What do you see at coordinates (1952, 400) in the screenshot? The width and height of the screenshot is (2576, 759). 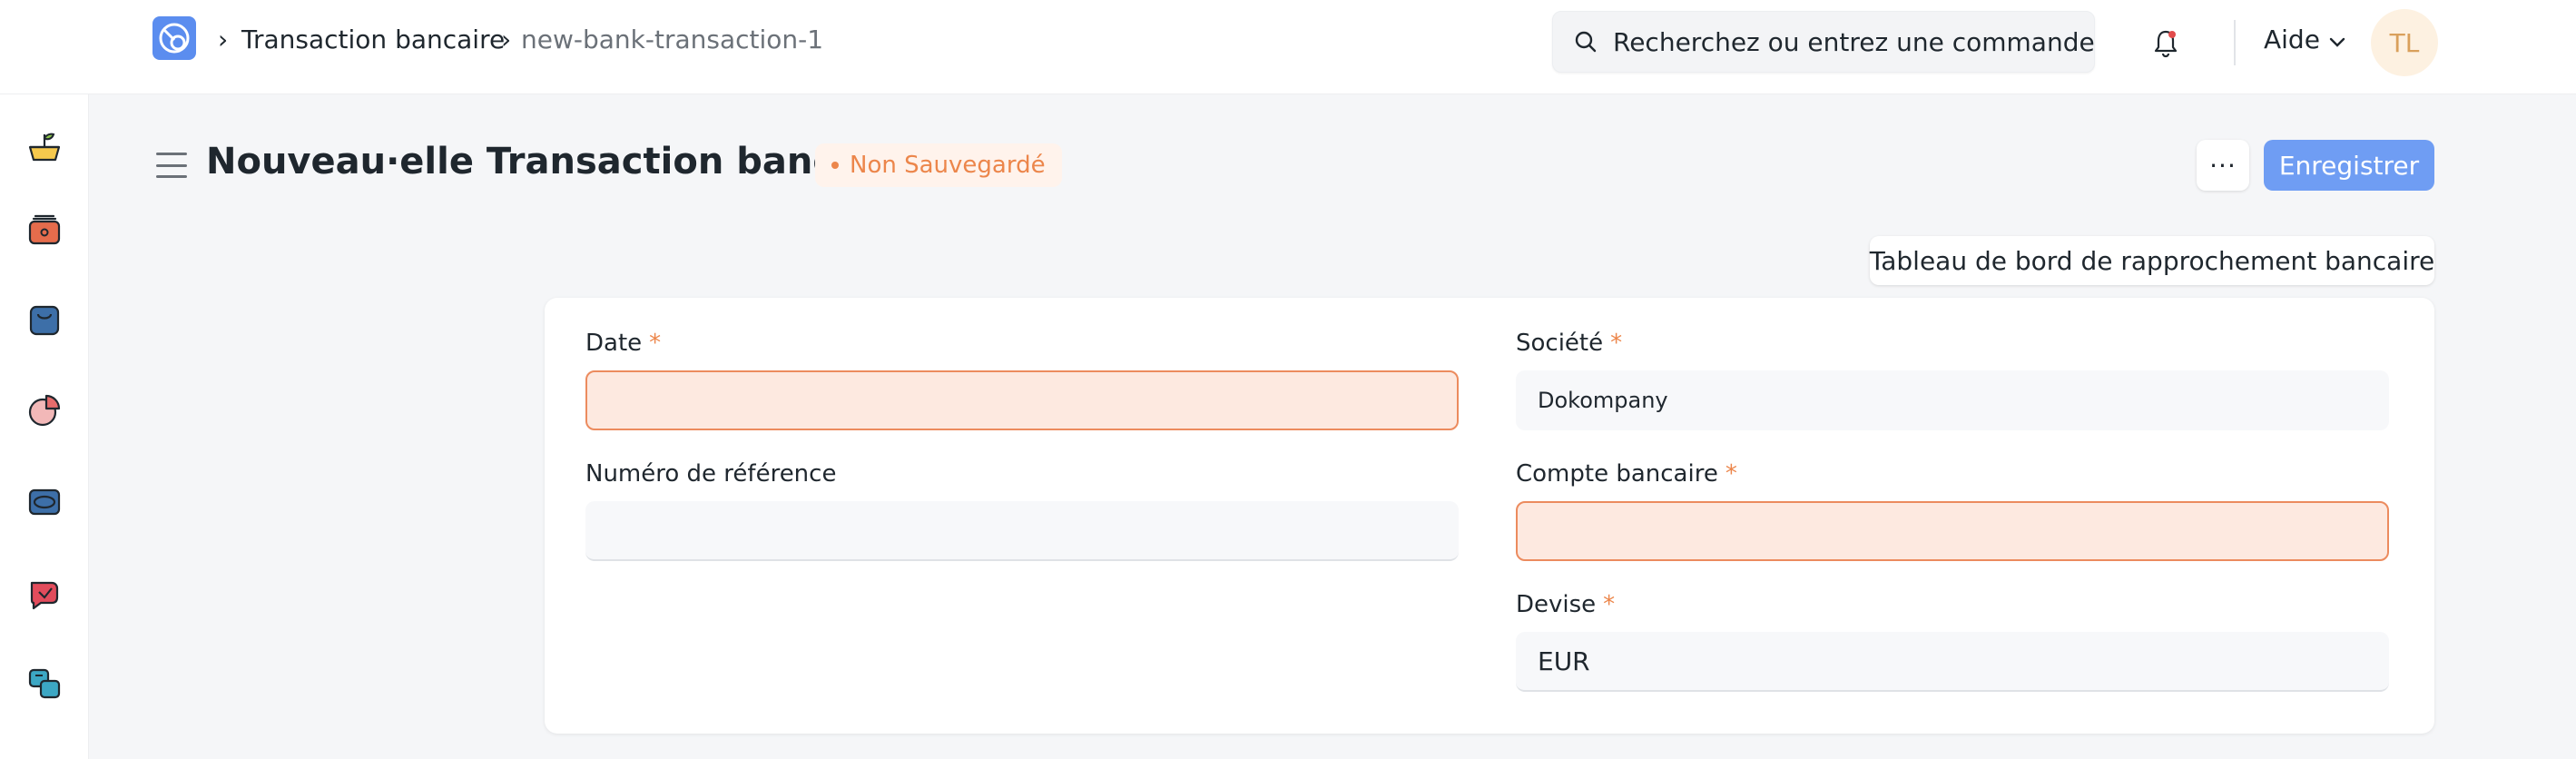 I see `company-field: Dokompany` at bounding box center [1952, 400].